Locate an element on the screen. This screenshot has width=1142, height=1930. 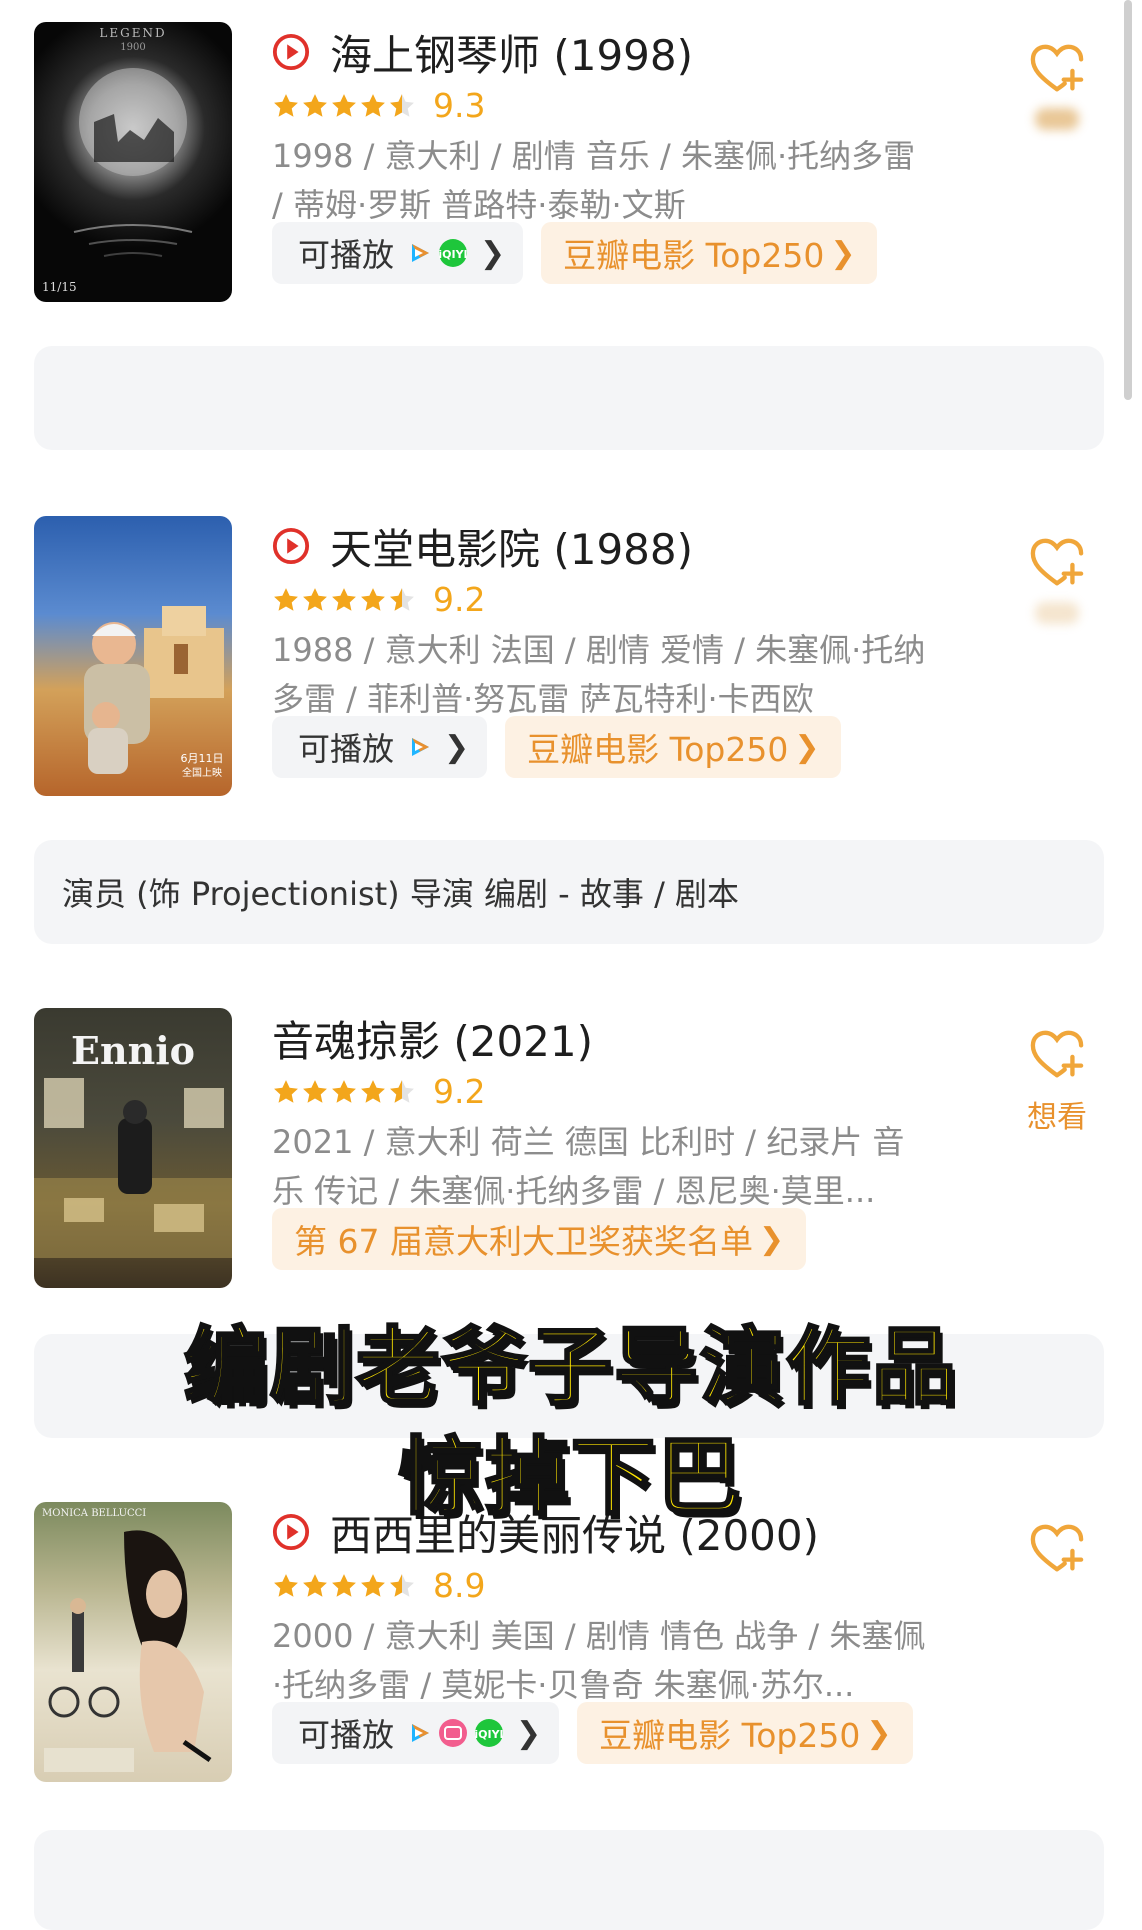
movie-poster: LEGEND 1900 11/15 is located at coordinates (133, 162).